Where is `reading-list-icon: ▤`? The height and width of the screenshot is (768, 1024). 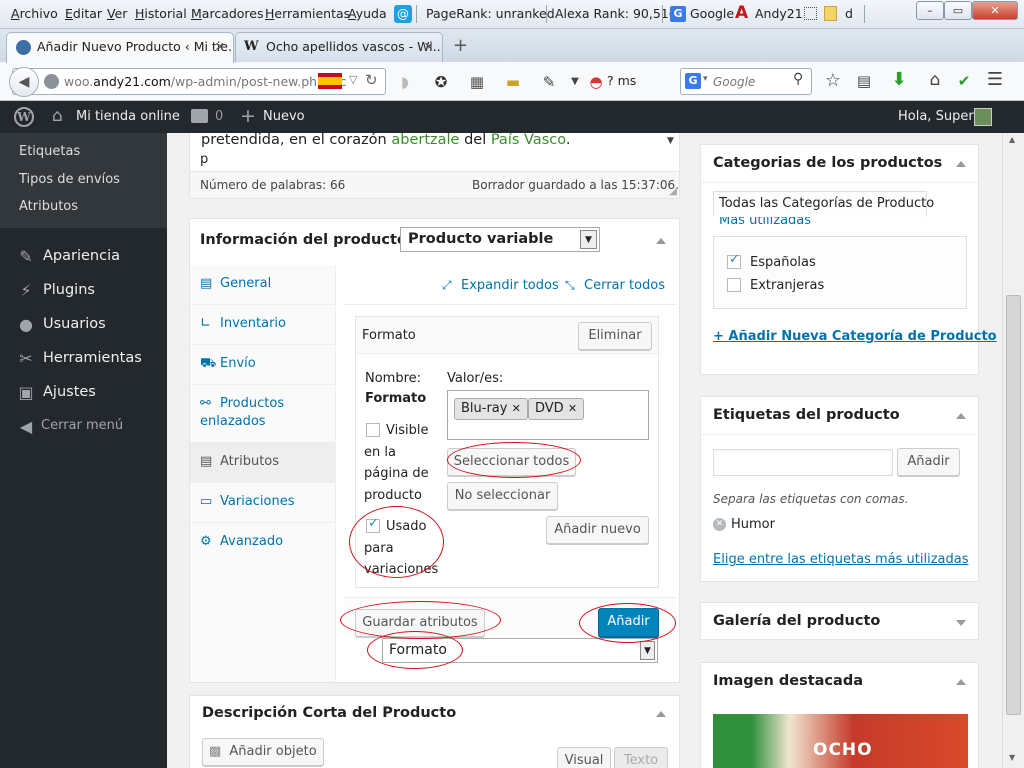
reading-list-icon: ▤ is located at coordinates (864, 81).